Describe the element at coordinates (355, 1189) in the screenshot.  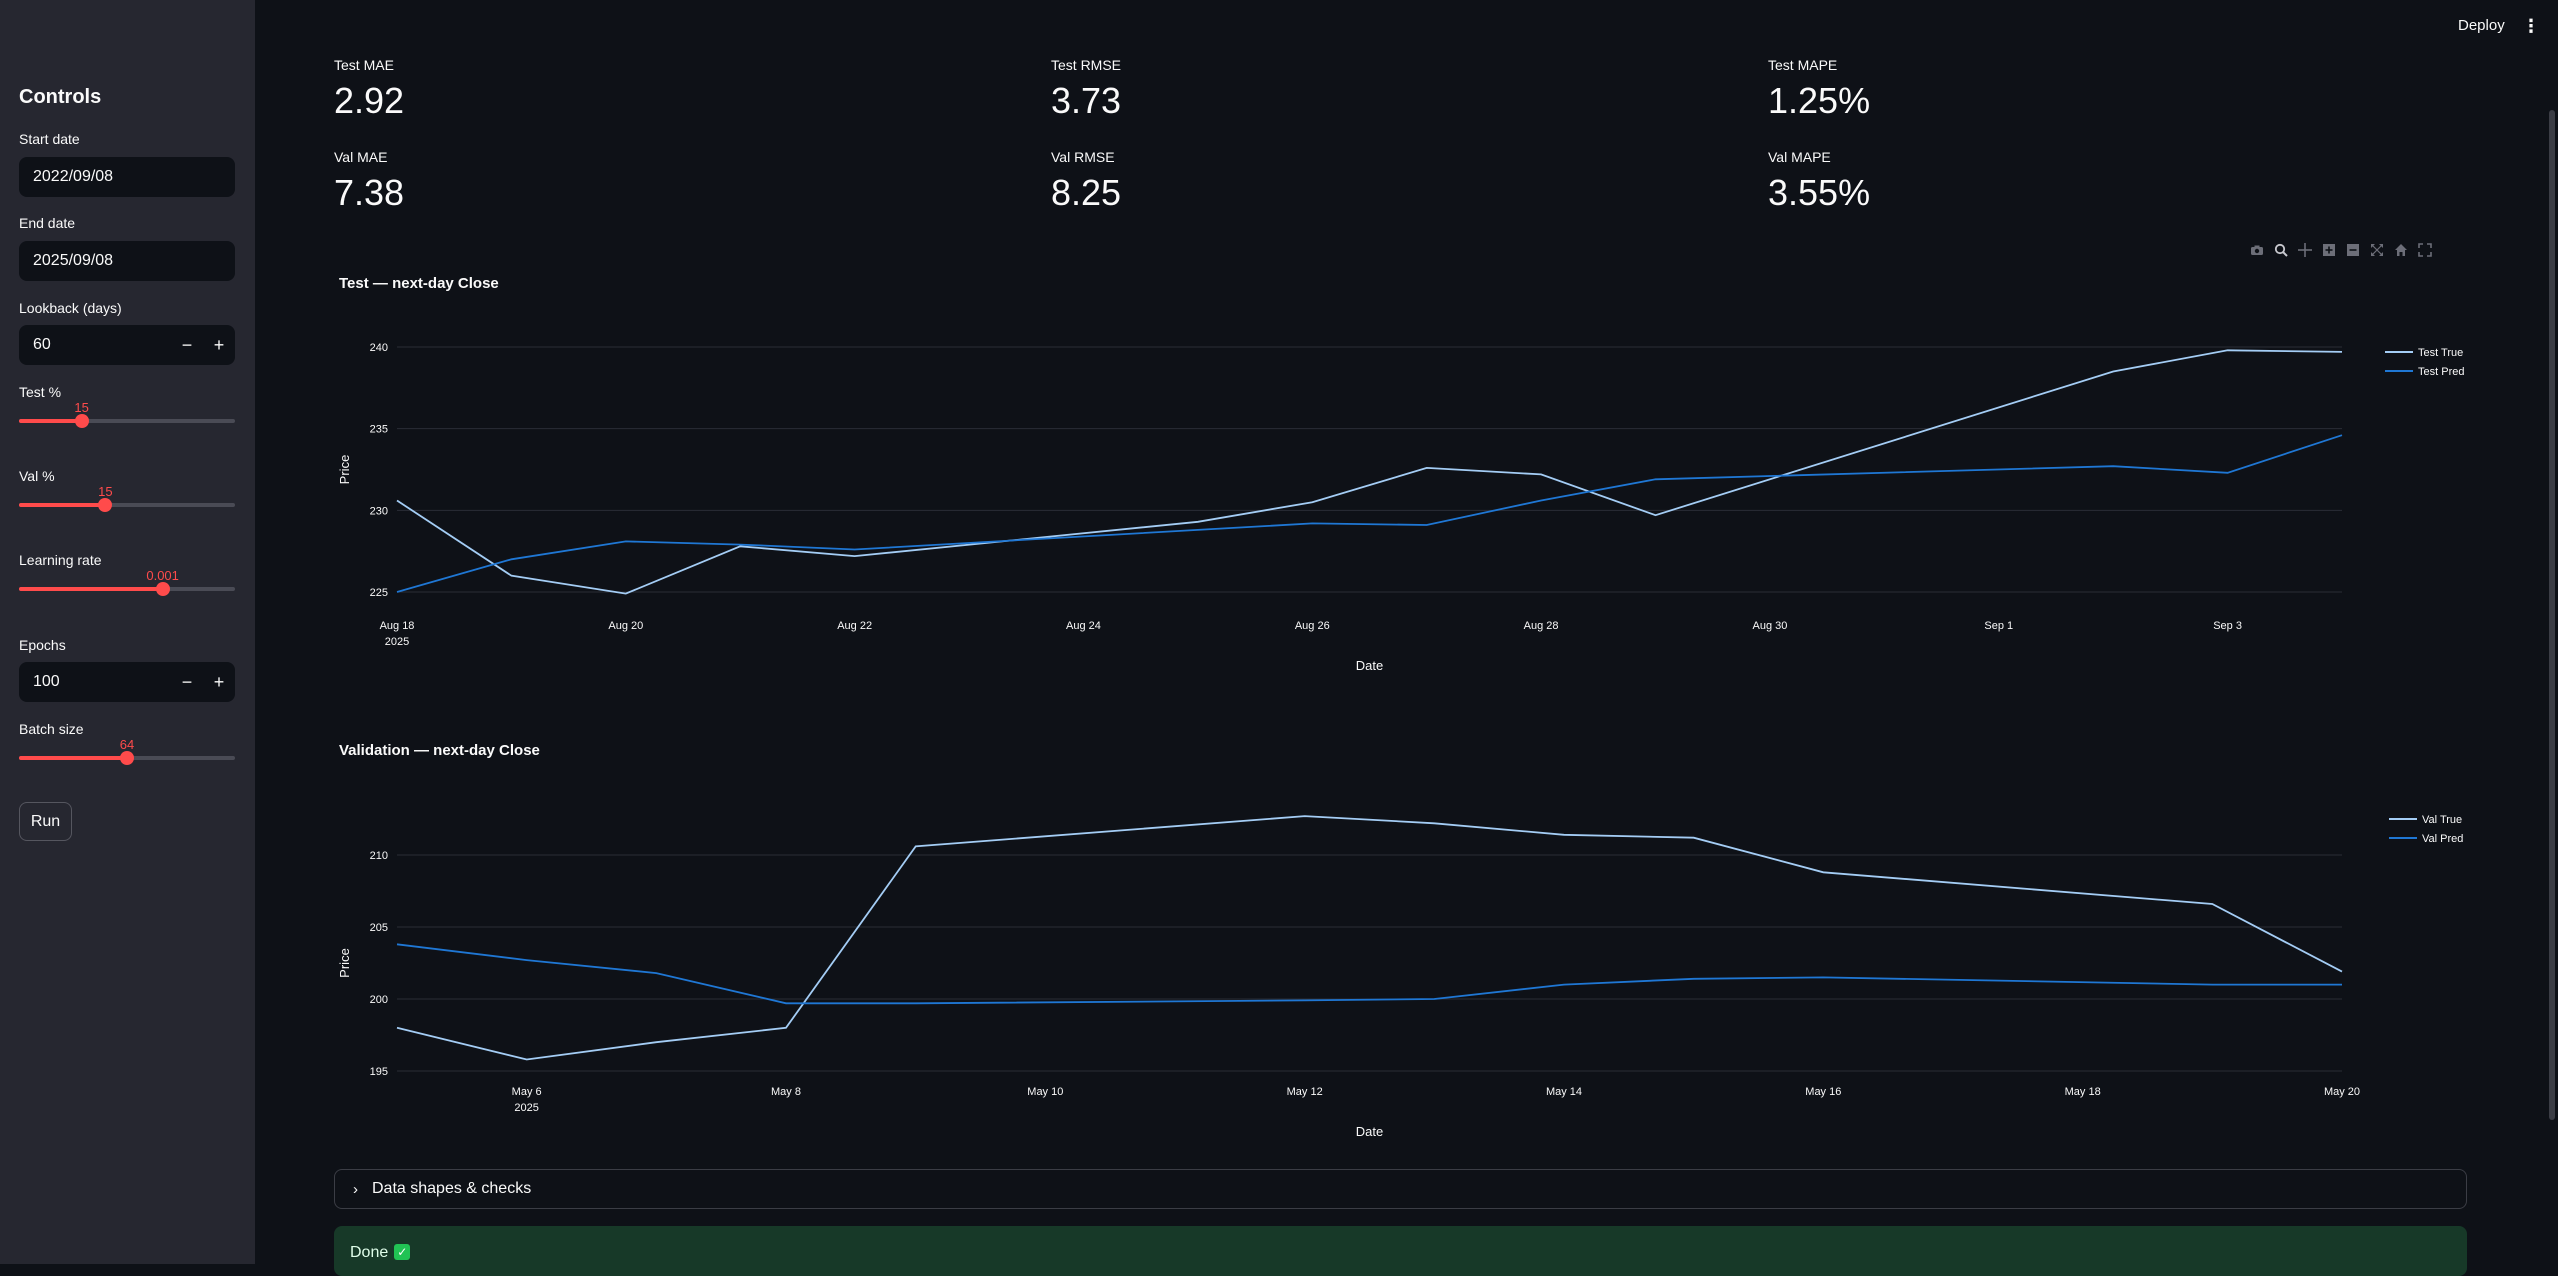
I see `chevron-right-icon: ›` at that location.